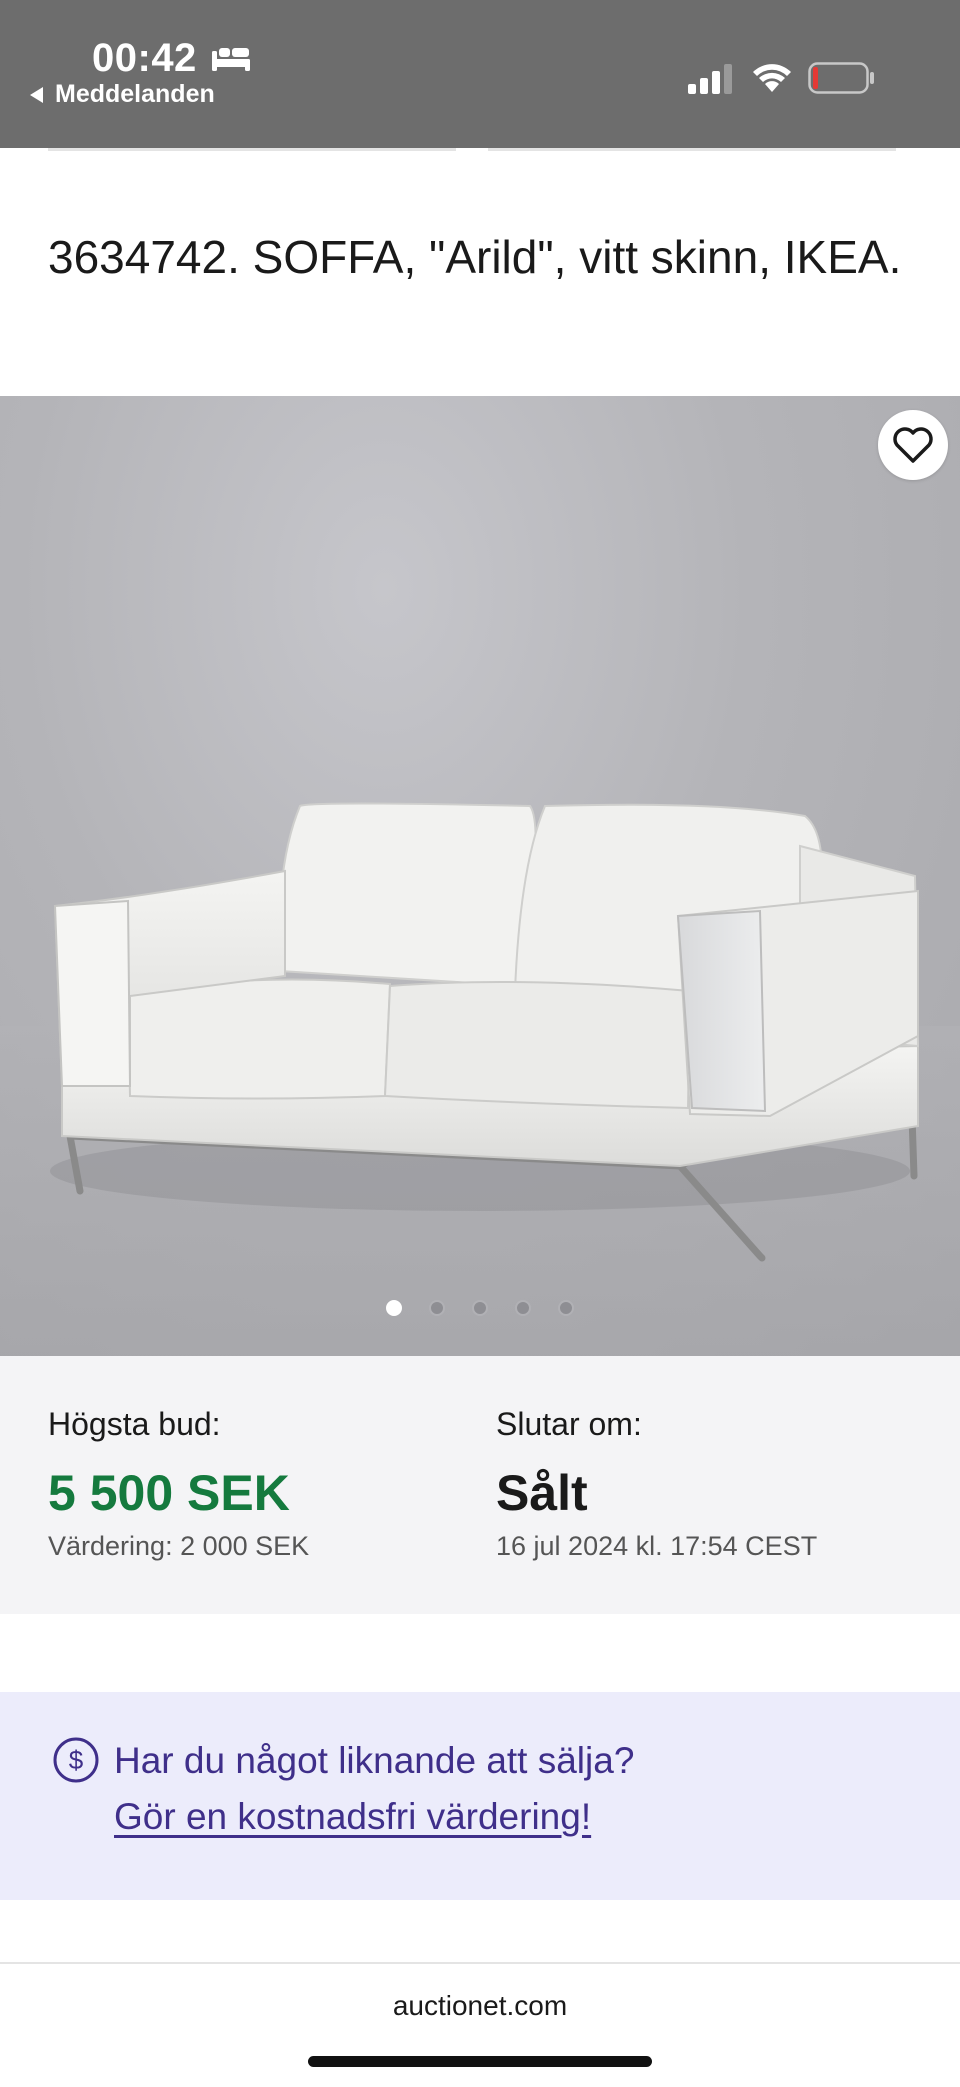  What do you see at coordinates (841, 78) in the screenshot?
I see `battery-icon` at bounding box center [841, 78].